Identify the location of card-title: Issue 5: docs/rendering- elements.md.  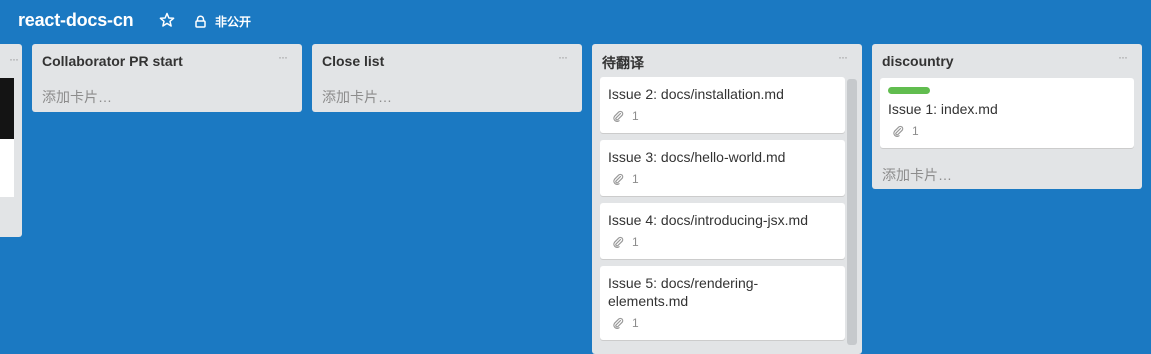
(683, 292).